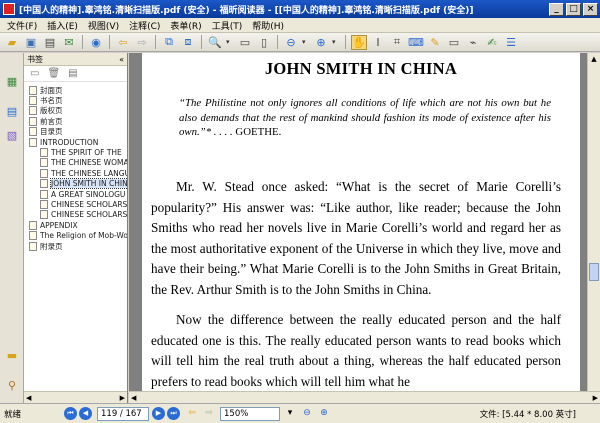 Image resolution: width=600 pixels, height=423 pixels. I want to click on note-icon: ✎, so click(435, 42).